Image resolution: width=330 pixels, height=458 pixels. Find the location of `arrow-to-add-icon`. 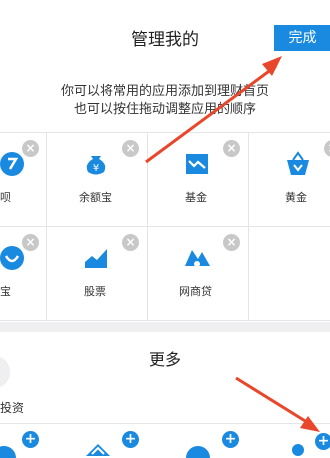

arrow-to-add-icon is located at coordinates (273, 401).